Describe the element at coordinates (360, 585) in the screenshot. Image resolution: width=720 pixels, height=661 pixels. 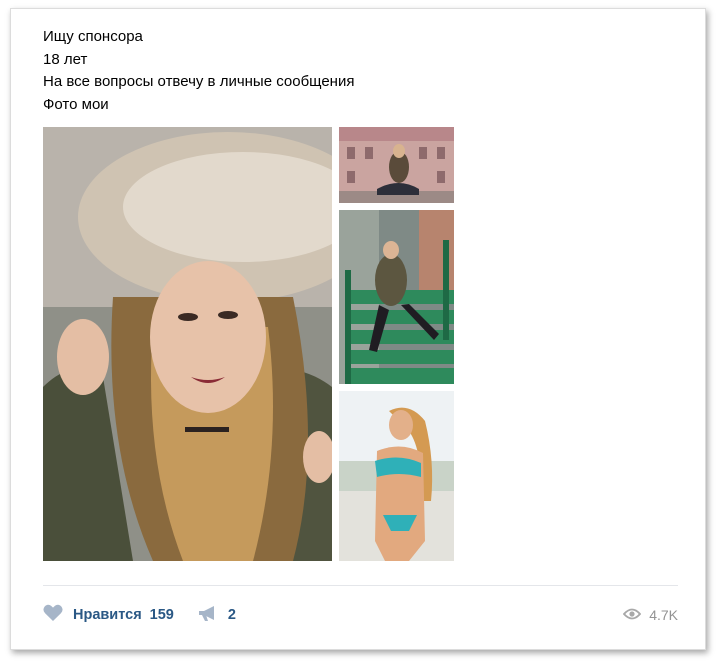
I see `divider` at that location.